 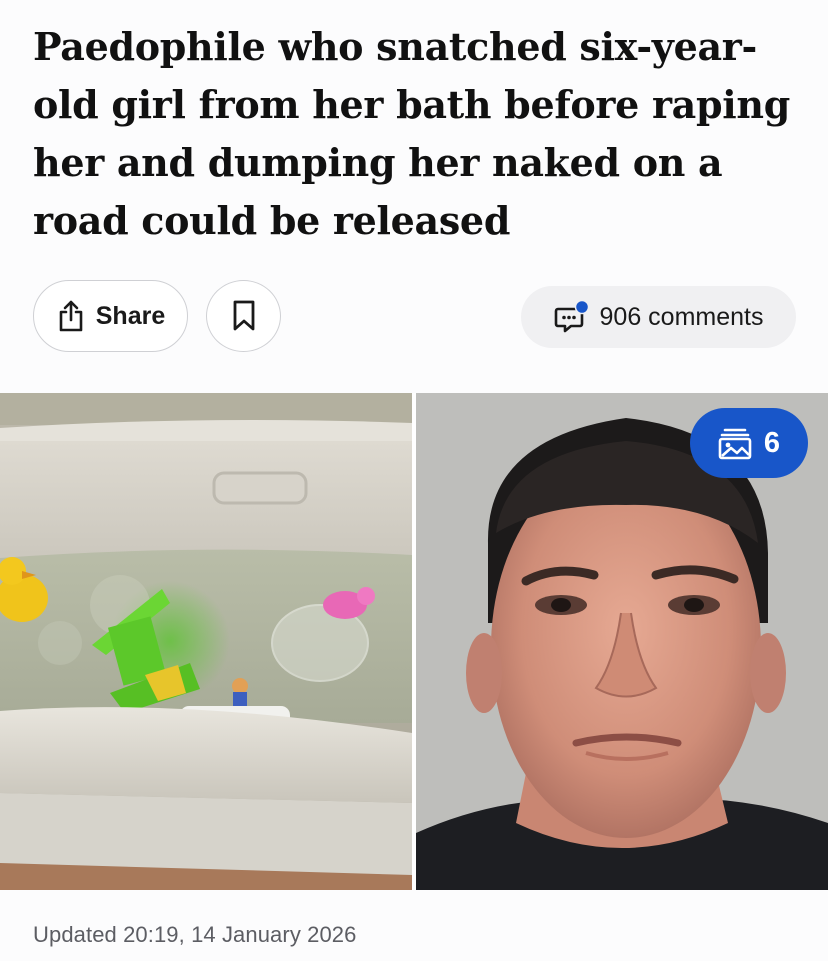 I want to click on share-button: Share, so click(x=110, y=316).